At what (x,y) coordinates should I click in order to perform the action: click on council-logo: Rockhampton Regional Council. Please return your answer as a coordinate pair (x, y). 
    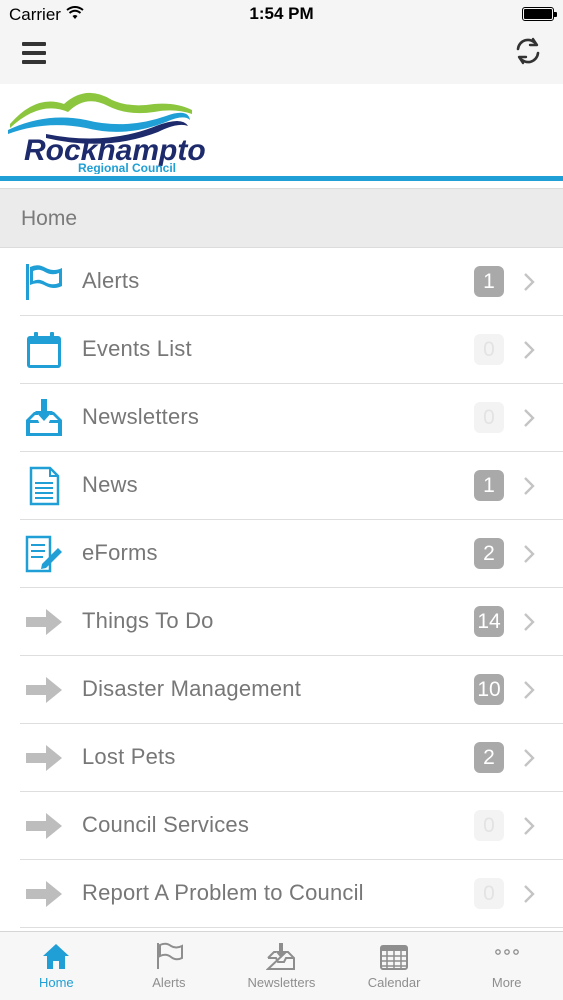
    Looking at the image, I should click on (281, 130).